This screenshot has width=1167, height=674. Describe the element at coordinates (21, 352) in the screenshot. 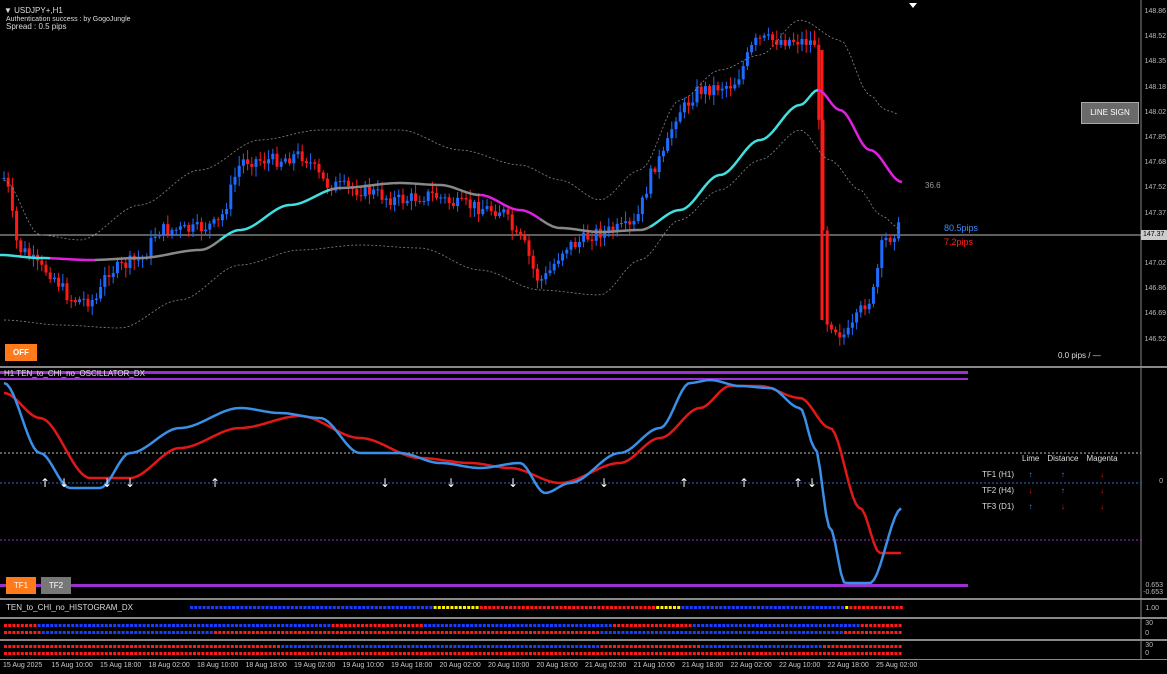

I see `off-button: OFF` at that location.